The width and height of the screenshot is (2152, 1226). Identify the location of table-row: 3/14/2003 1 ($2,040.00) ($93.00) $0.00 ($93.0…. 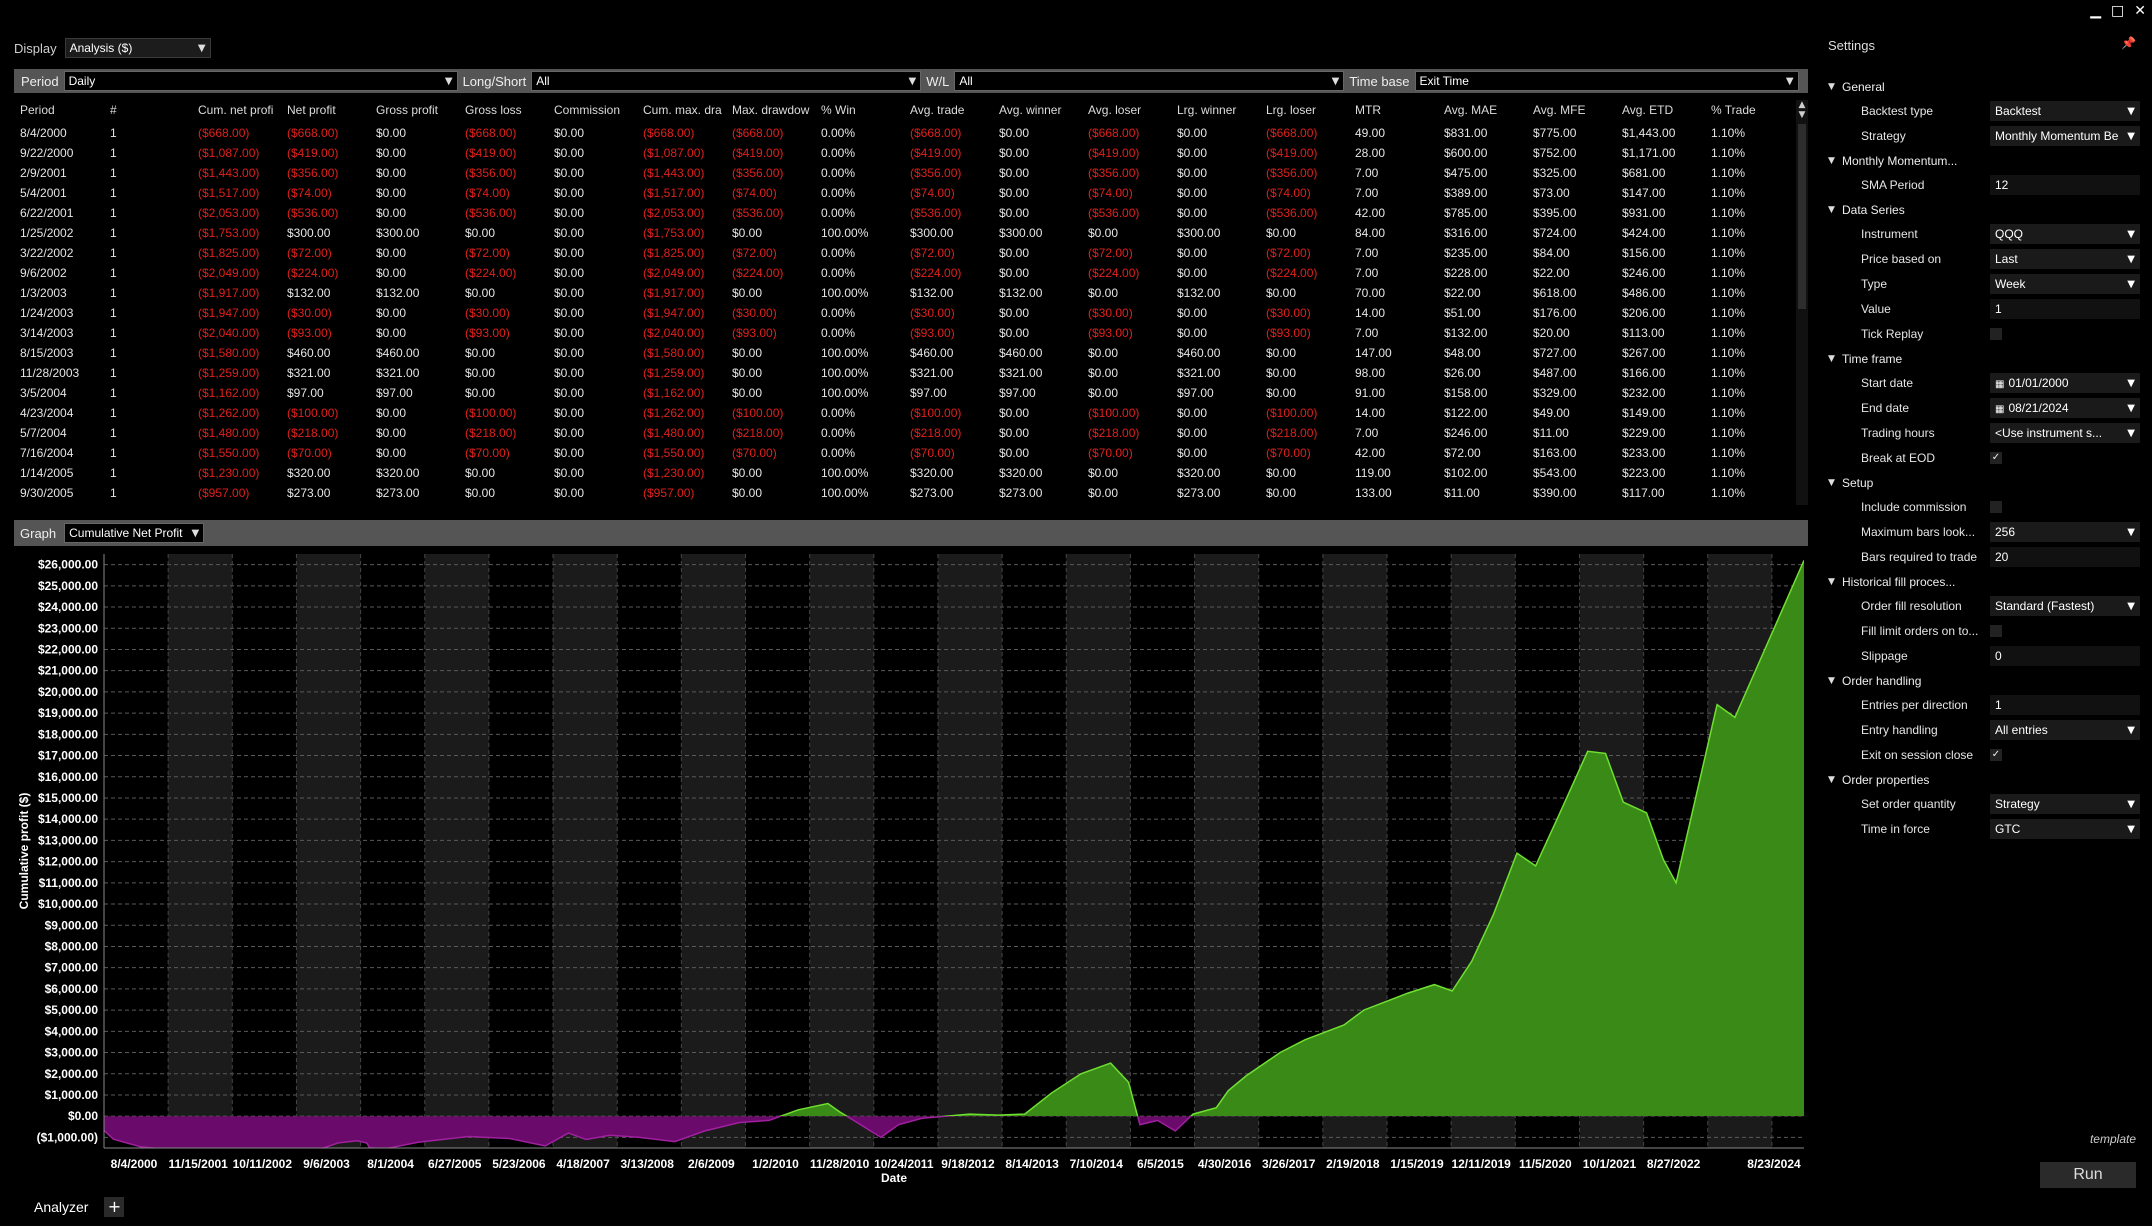
(904, 333).